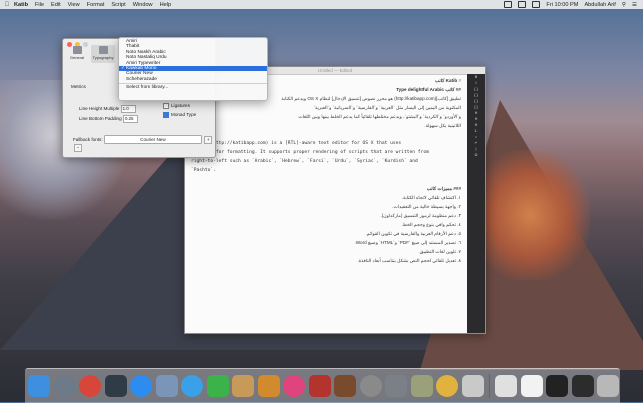 The height and width of the screenshot is (403, 643). What do you see at coordinates (420, 215) in the screenshot?
I see `feature-item: ٣. دعم منظومة لرموز التنسيق (ماركداون).` at bounding box center [420, 215].